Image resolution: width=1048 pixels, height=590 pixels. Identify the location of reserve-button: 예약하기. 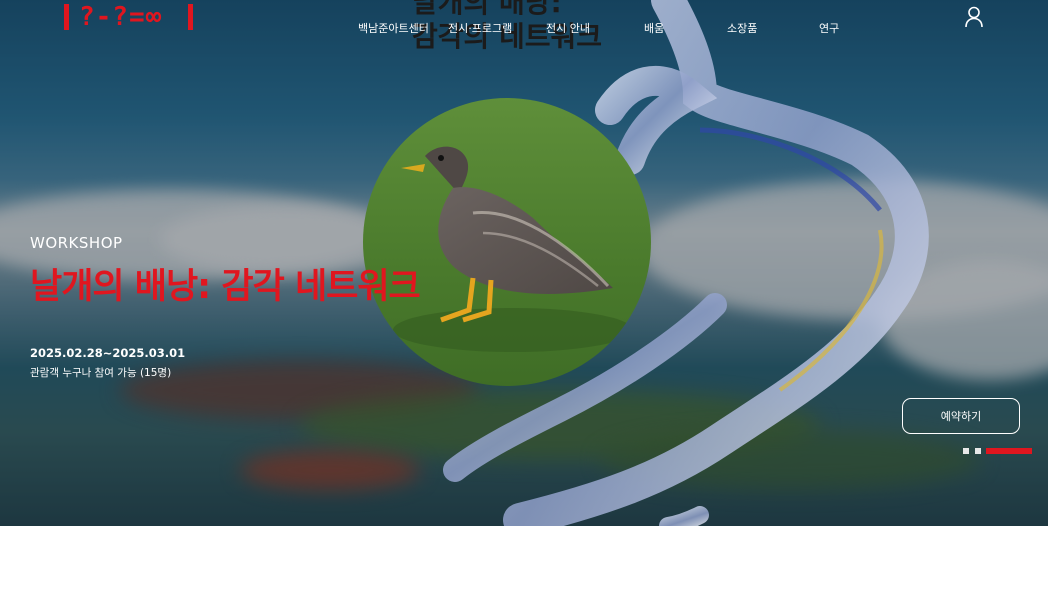
(961, 416).